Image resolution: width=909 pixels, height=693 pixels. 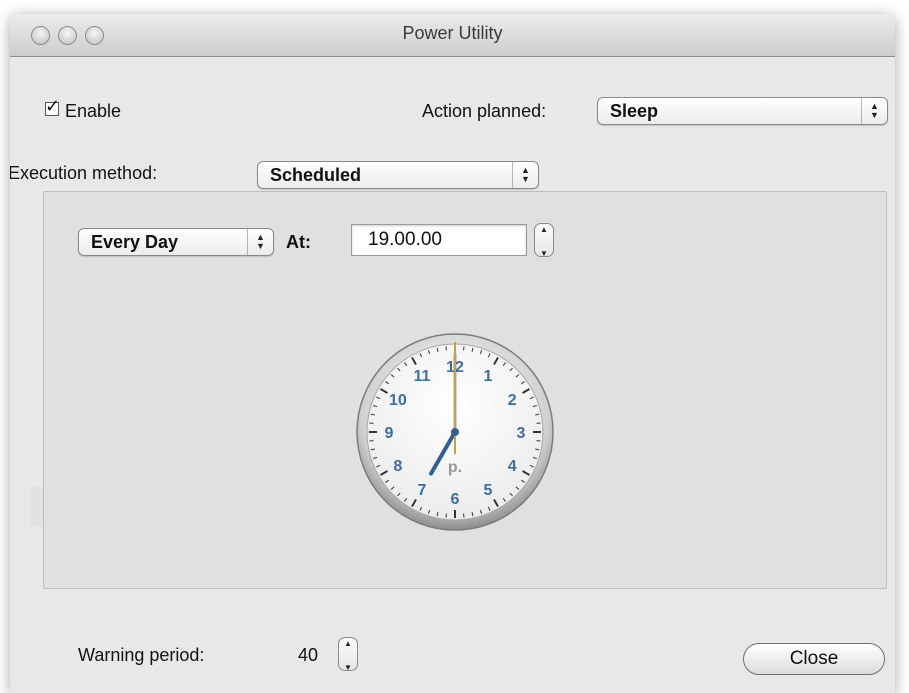 I want to click on clock-number: 9, so click(x=389, y=433).